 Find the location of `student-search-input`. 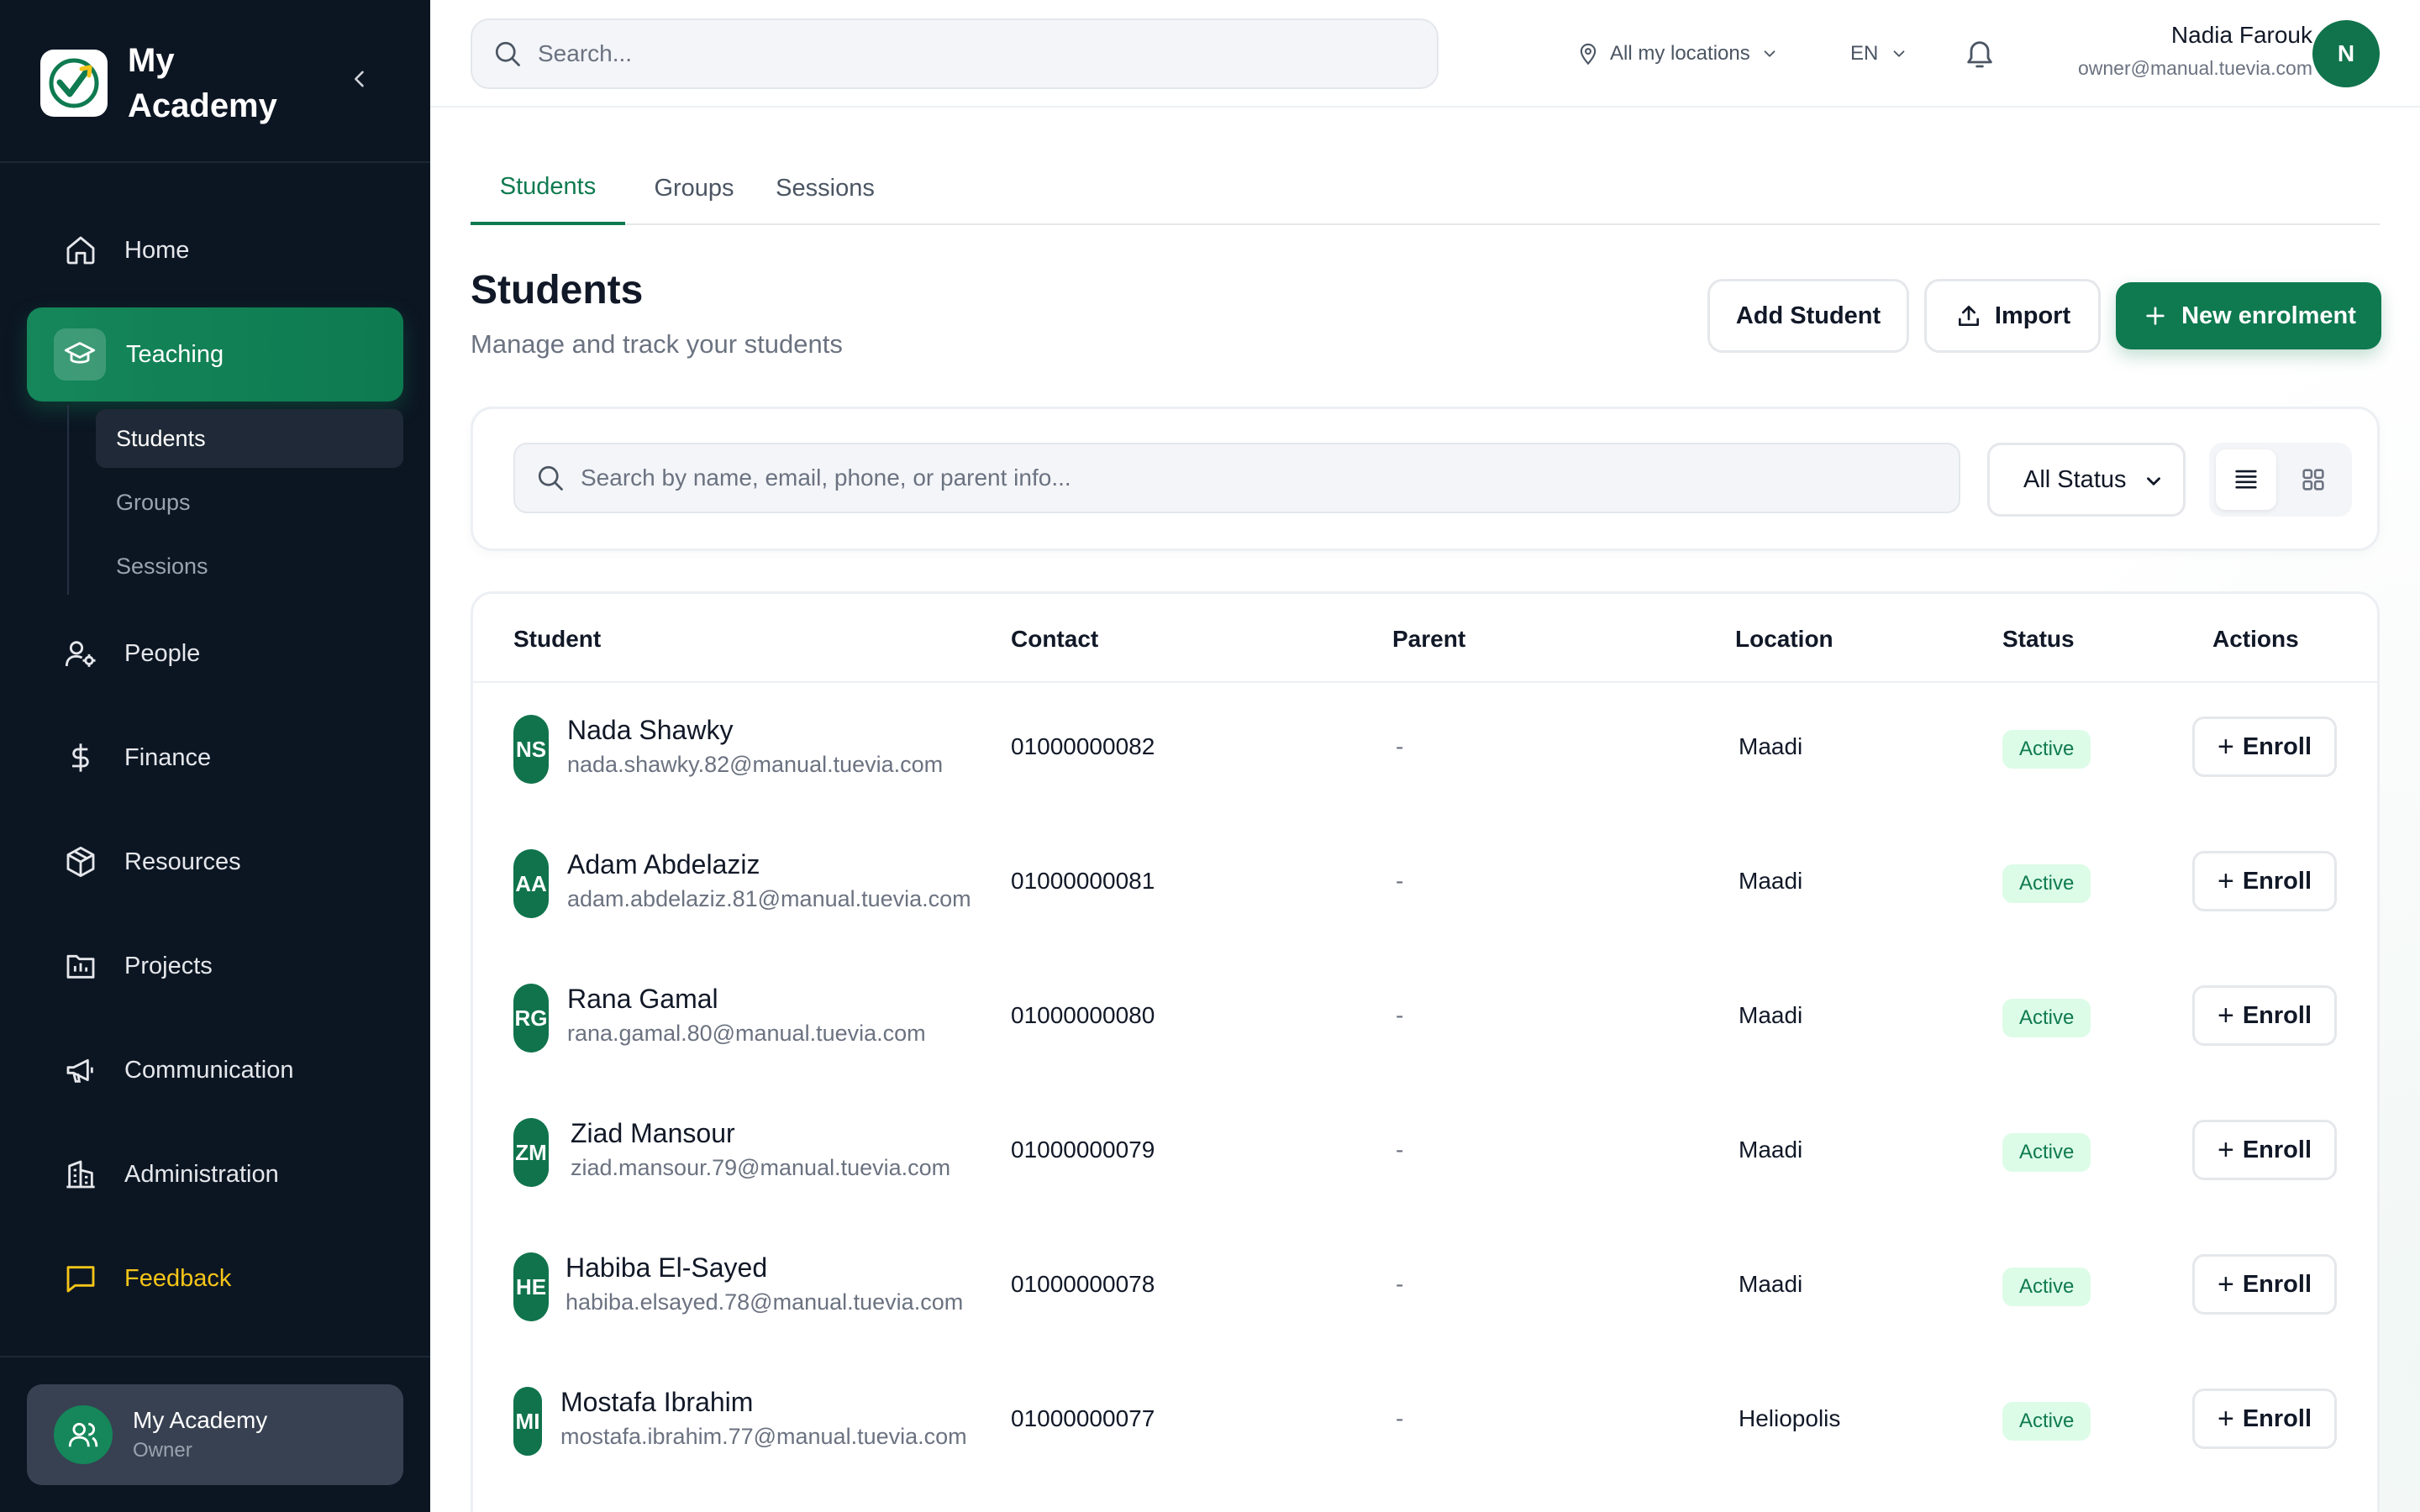

student-search-input is located at coordinates (1253, 478).